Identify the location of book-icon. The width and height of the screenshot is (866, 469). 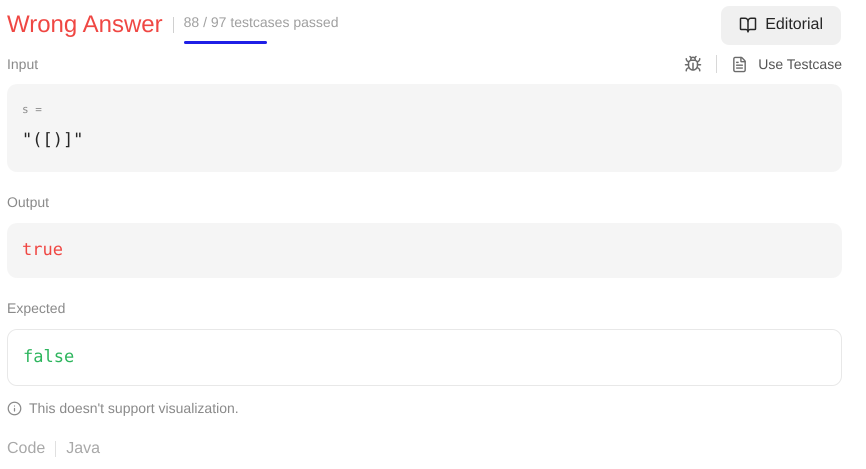
(748, 25).